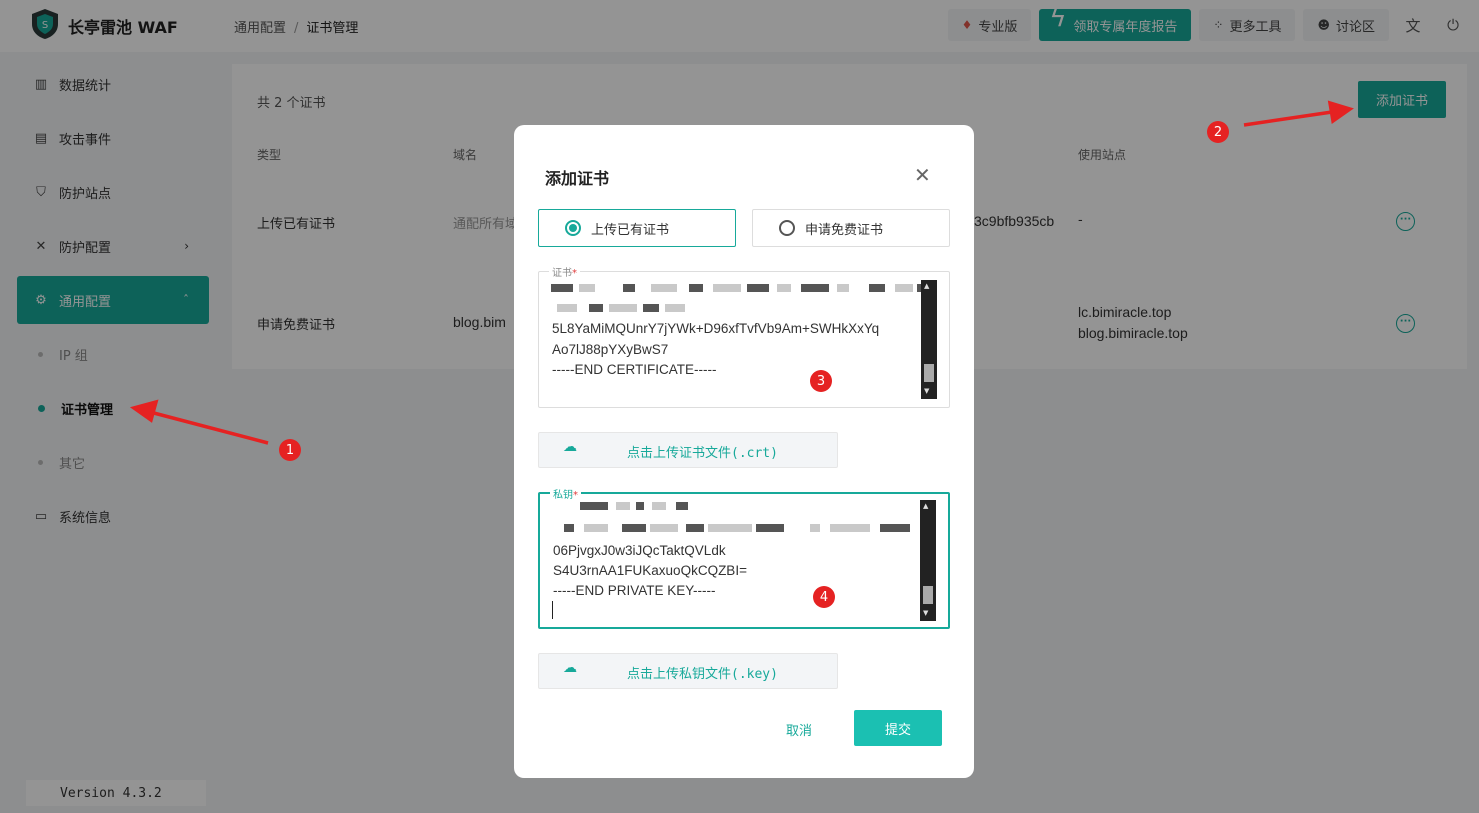 The height and width of the screenshot is (813, 1479). I want to click on upload-cert-button: ☁ 点击上传证书文件(.crt), so click(688, 450).